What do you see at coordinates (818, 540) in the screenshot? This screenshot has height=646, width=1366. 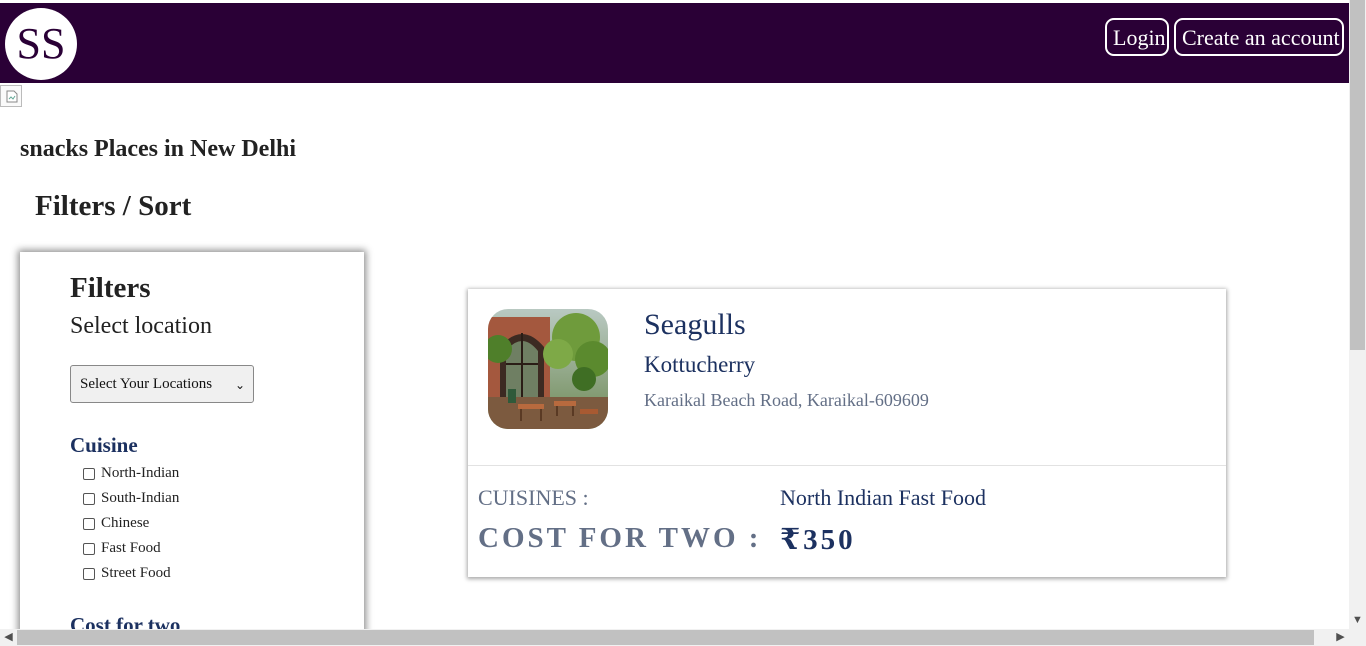 I see `cost-for-two-value: ₹350` at bounding box center [818, 540].